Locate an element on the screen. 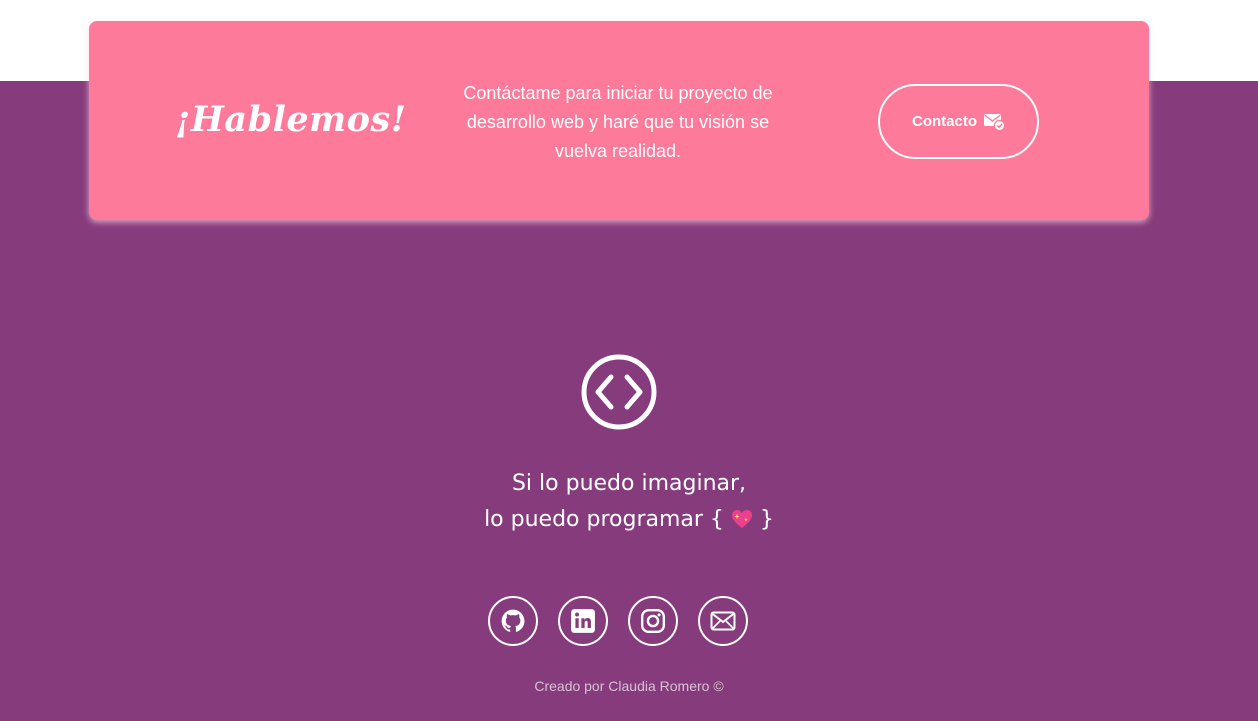 The width and height of the screenshot is (1258, 721). linkedin-link is located at coordinates (583, 621).